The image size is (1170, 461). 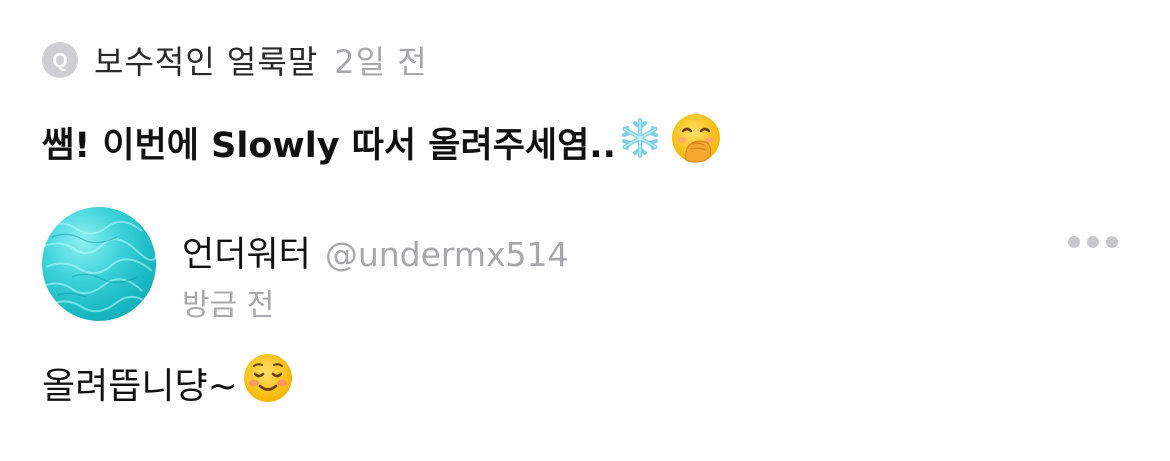 I want to click on question-badge-icon: Q, so click(x=60, y=60).